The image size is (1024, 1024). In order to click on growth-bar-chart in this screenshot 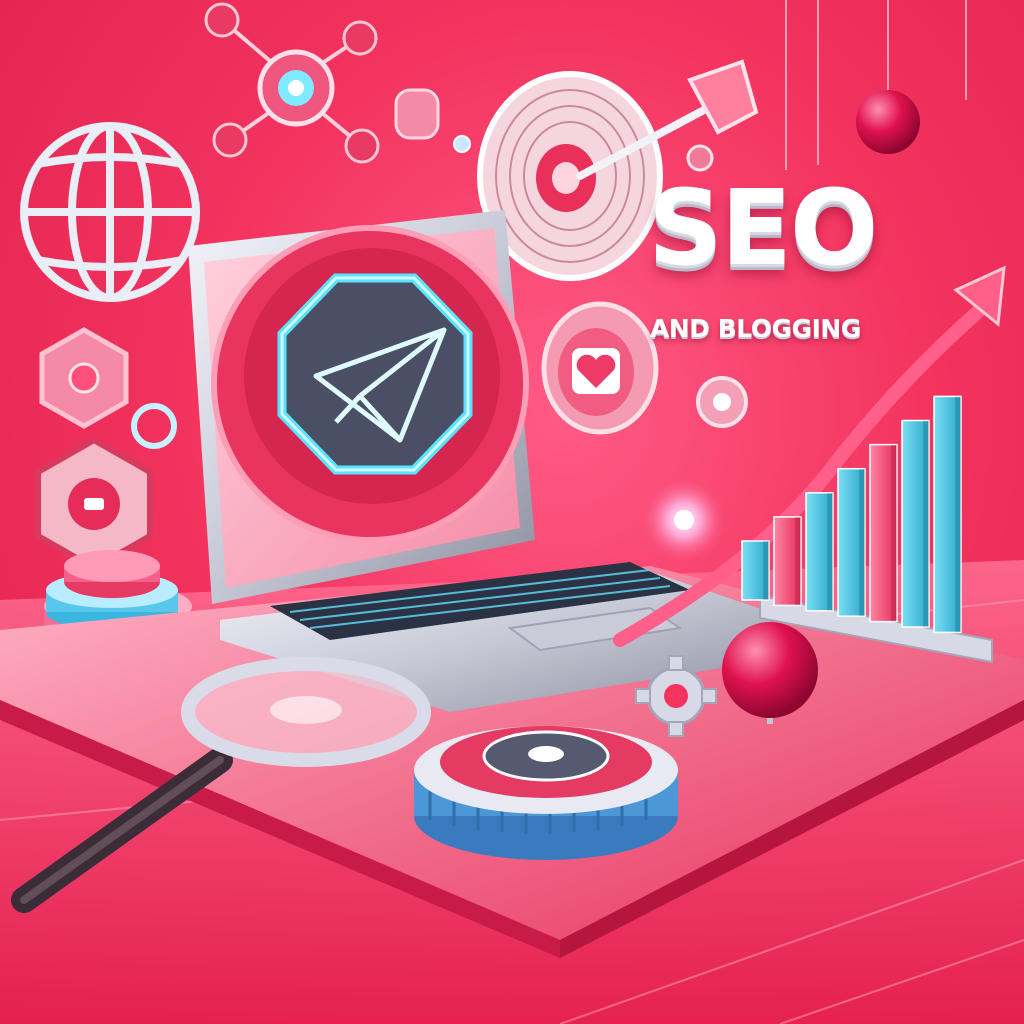, I will do `click(851, 514)`.